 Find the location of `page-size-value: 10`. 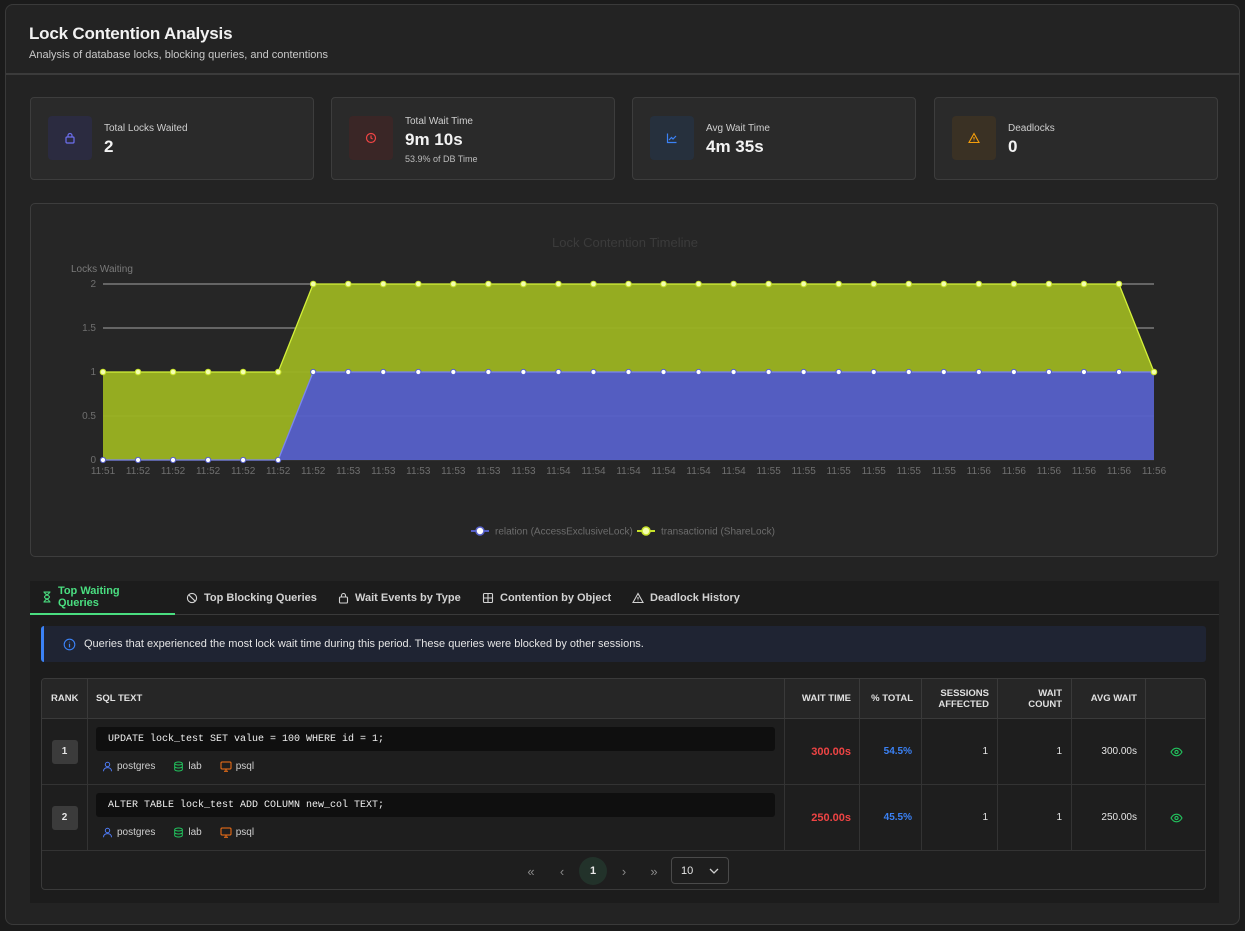

page-size-value: 10 is located at coordinates (687, 870).